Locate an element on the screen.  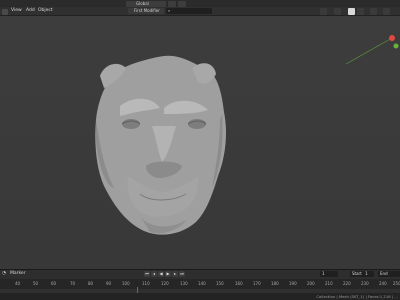
ruler-tick: 170 is located at coordinates (257, 283).